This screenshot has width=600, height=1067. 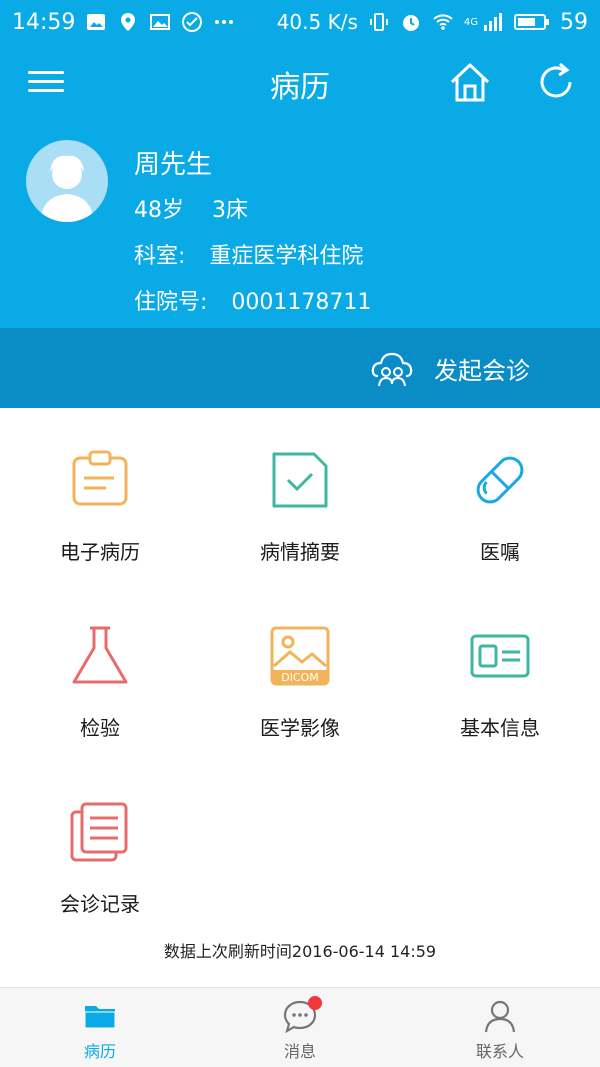 I want to click on admission-value: 0001178711, so click(x=301, y=302).